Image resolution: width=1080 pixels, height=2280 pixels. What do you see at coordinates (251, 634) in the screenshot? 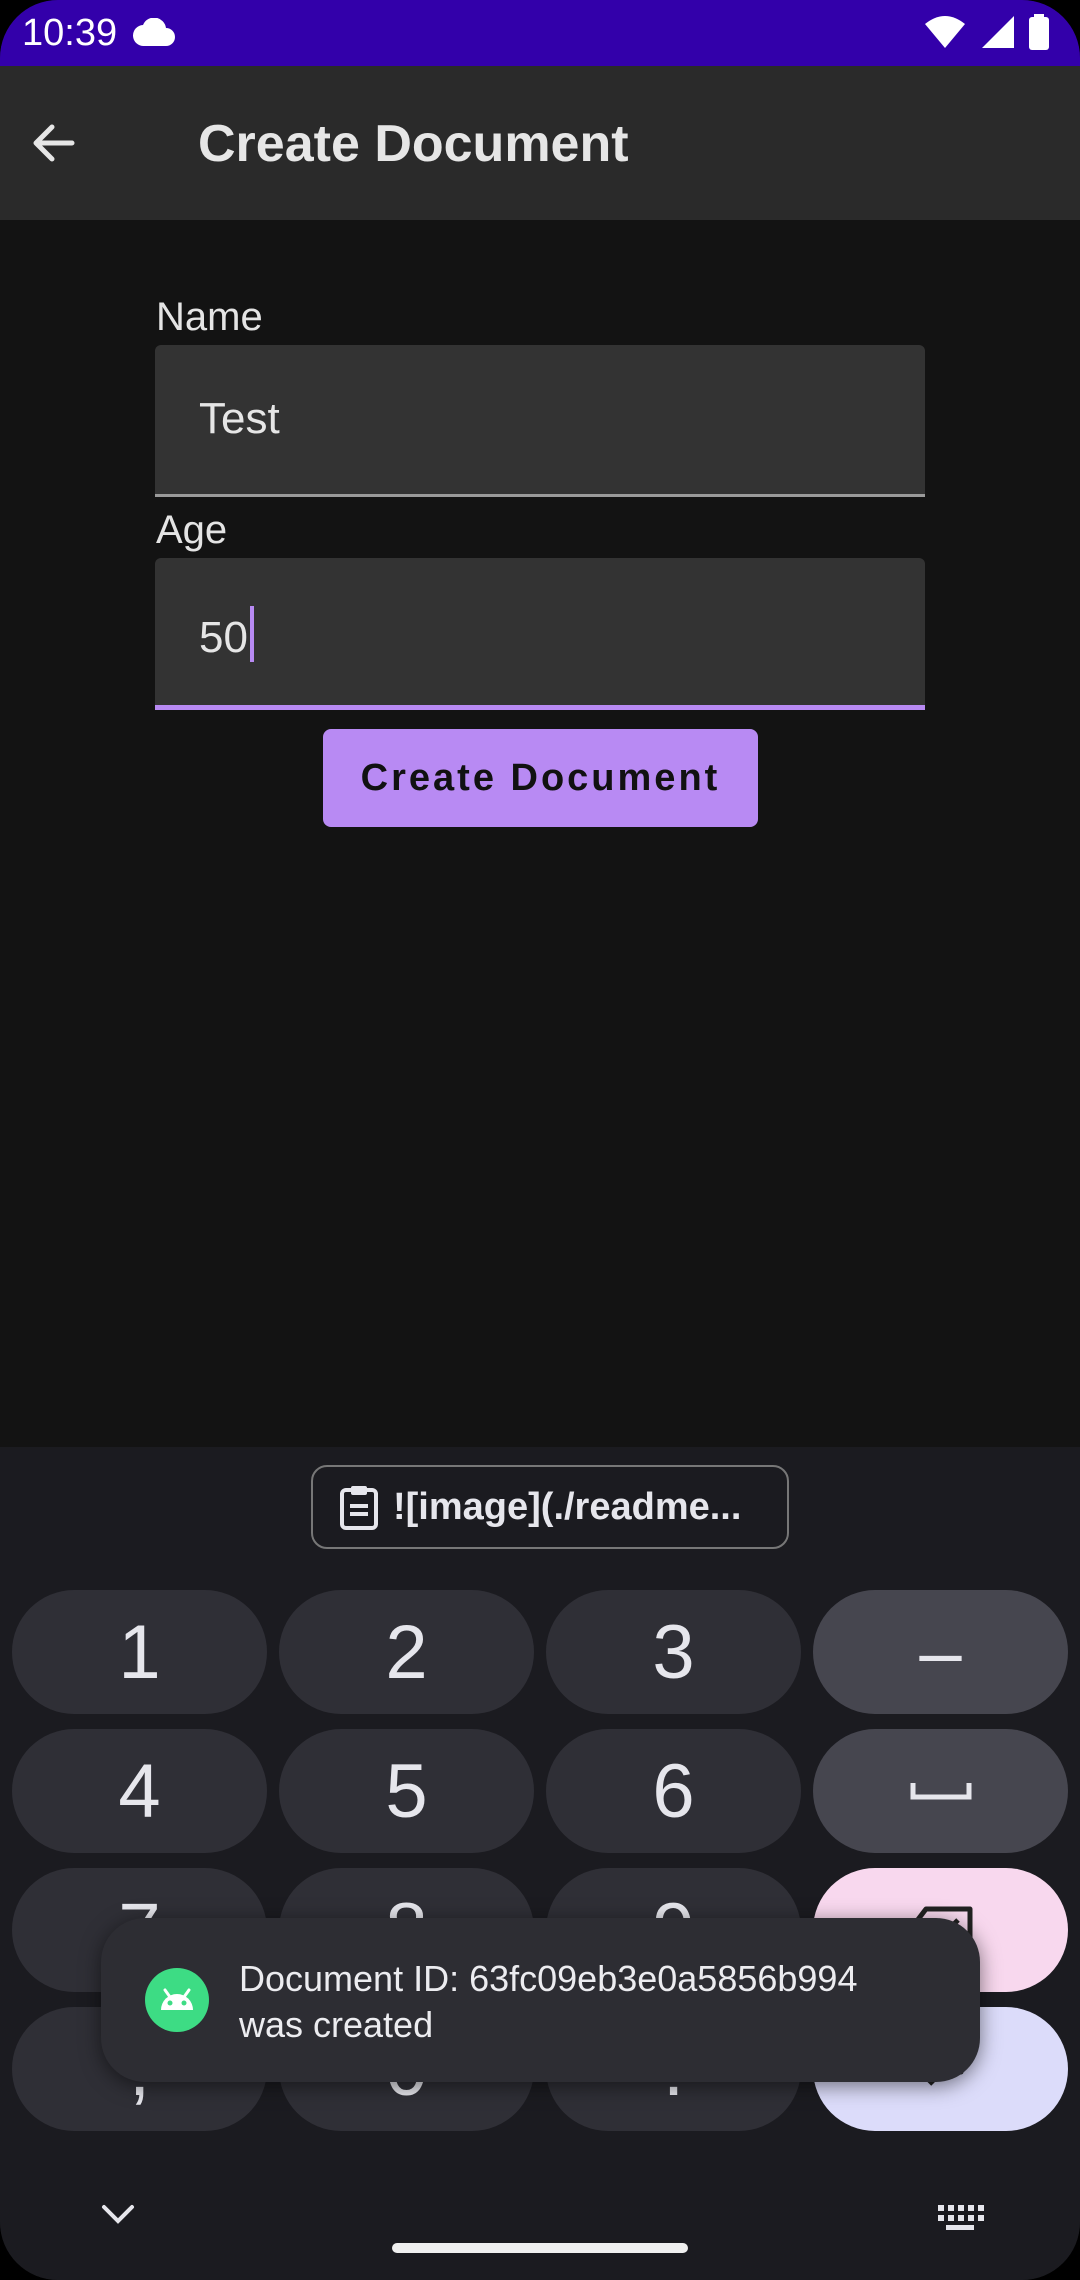
I see `text-cursor` at bounding box center [251, 634].